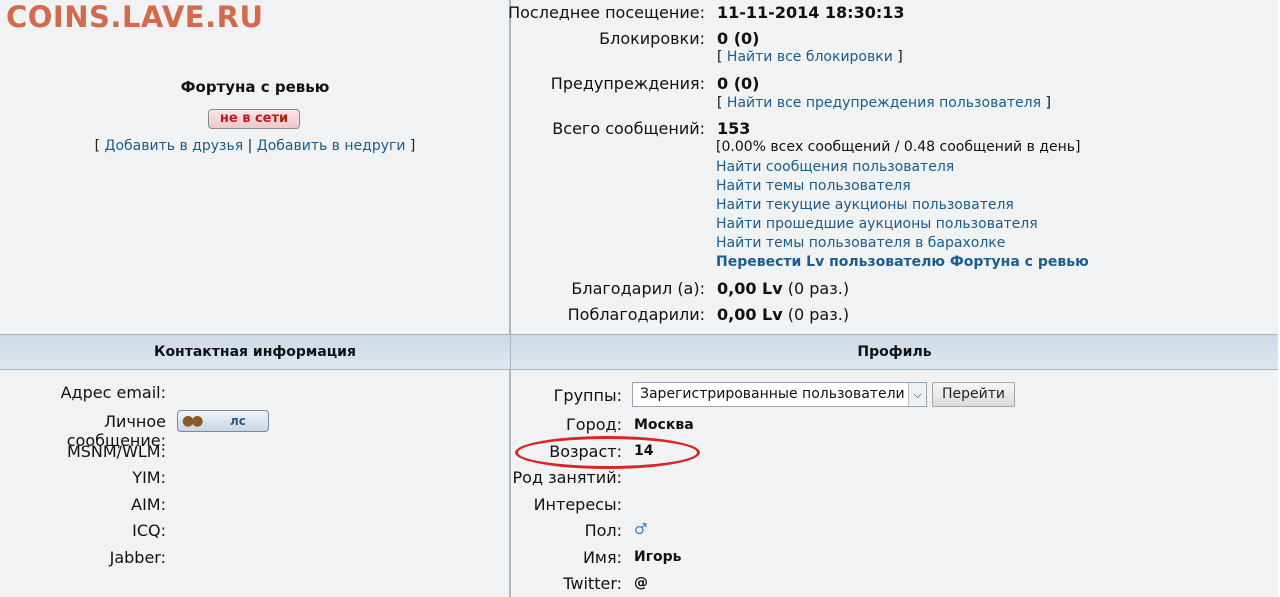 Image resolution: width=1280 pixels, height=597 pixels. Describe the element at coordinates (641, 529) in the screenshot. I see `male-icon: ♂` at that location.